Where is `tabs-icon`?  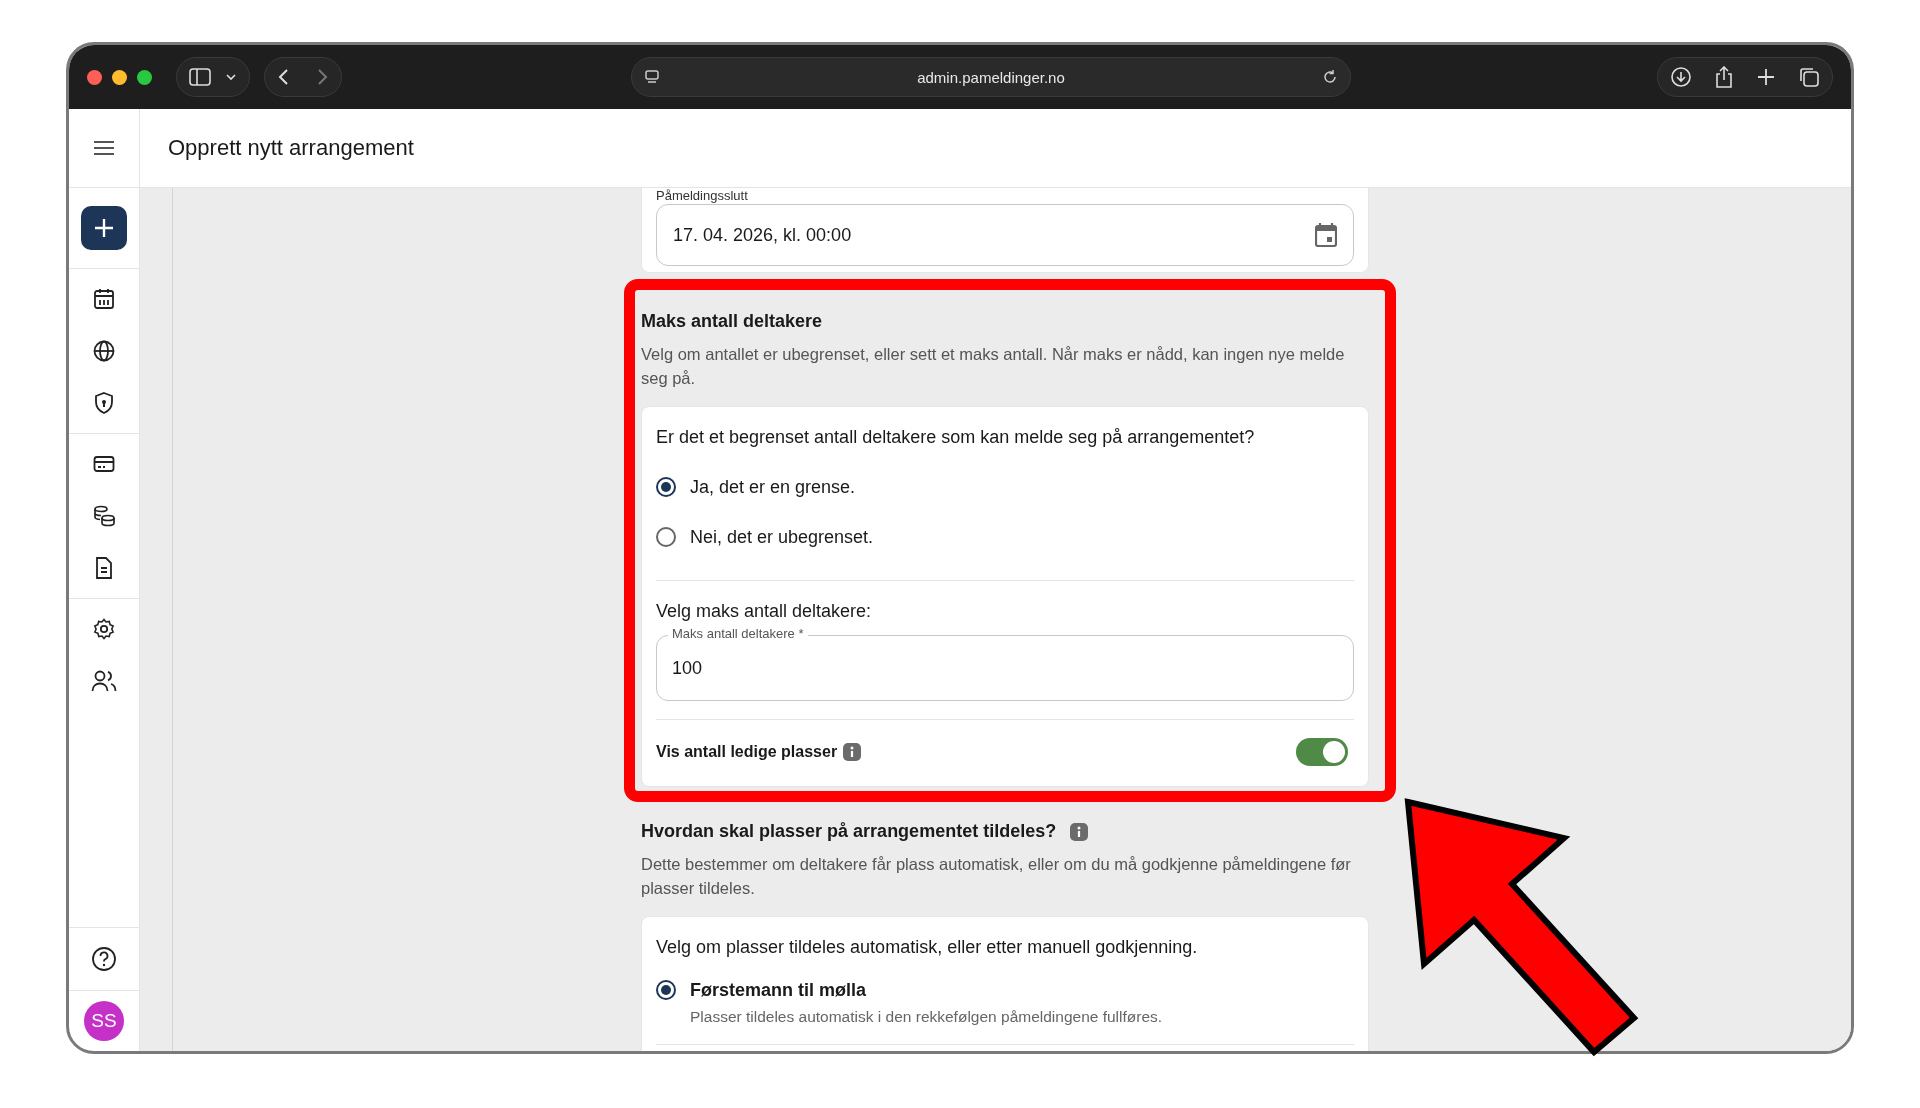
tabs-icon is located at coordinates (1809, 77).